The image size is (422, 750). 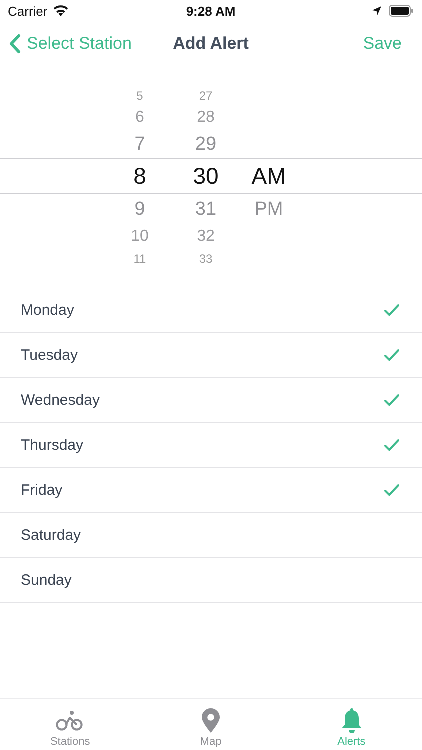 What do you see at coordinates (211, 310) in the screenshot?
I see `day-row: Monday` at bounding box center [211, 310].